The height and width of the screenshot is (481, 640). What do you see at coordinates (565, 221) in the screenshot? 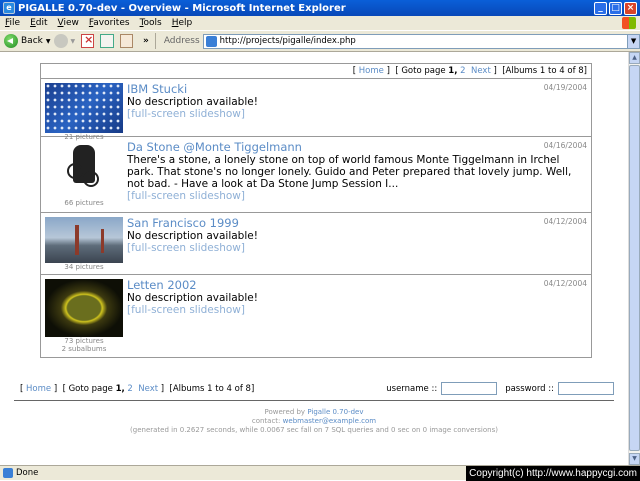
I see `album-date: 04/12/2004` at bounding box center [565, 221].